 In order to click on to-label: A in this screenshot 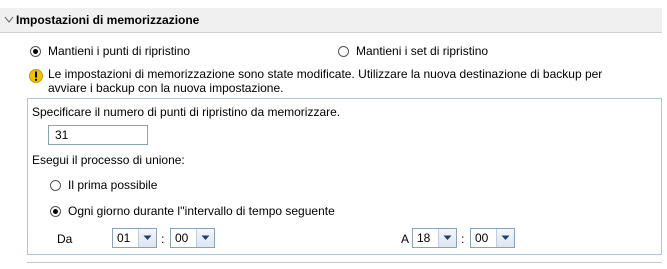, I will do `click(405, 239)`.